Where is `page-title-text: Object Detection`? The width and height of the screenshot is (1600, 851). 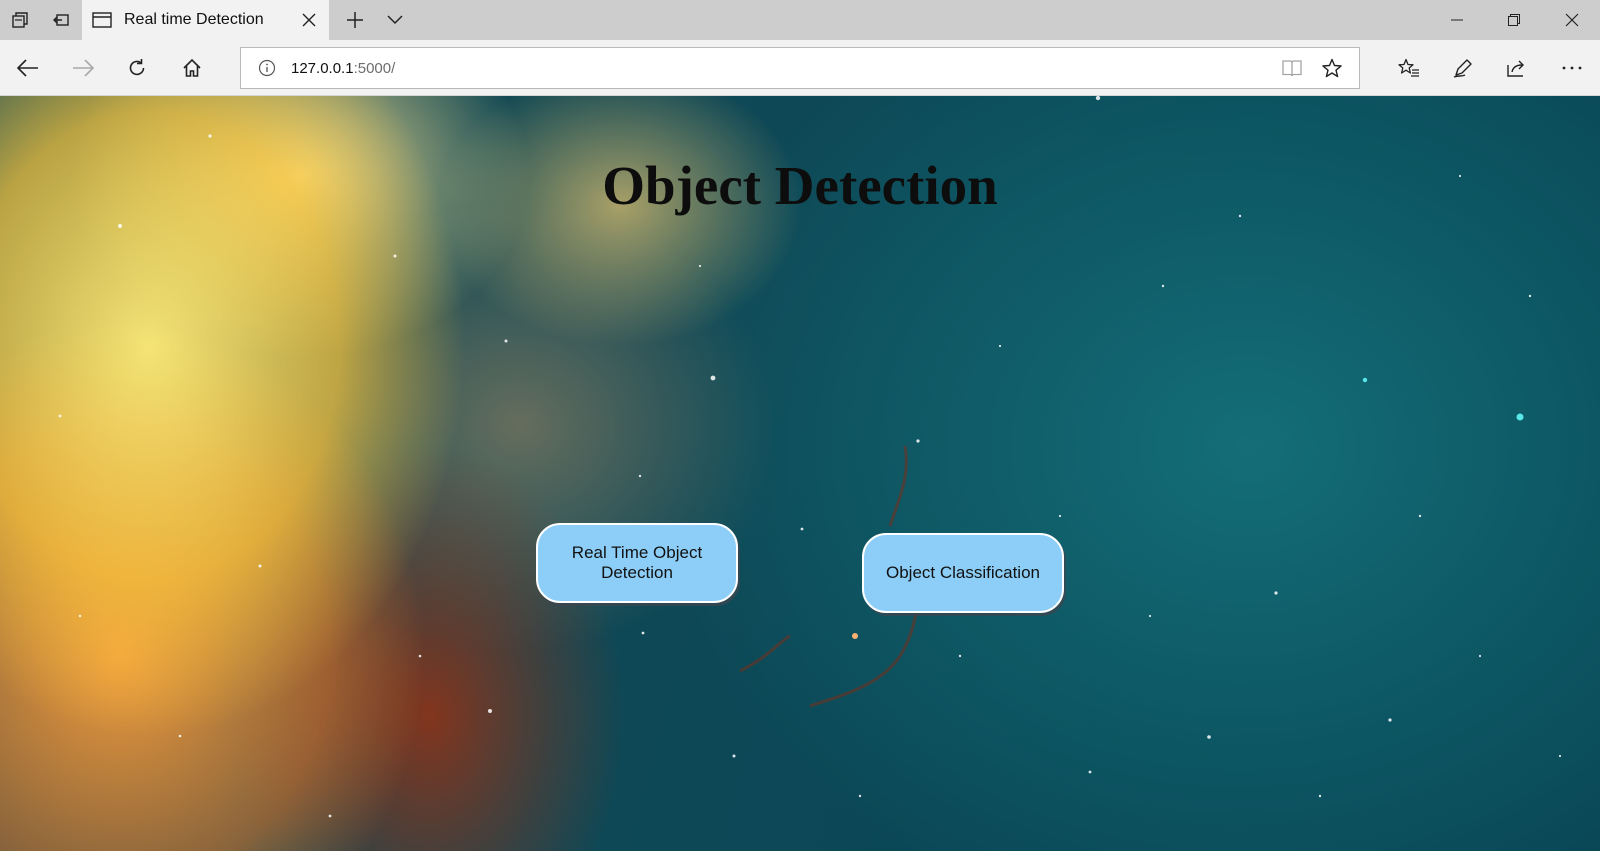 page-title-text: Object Detection is located at coordinates (800, 185).